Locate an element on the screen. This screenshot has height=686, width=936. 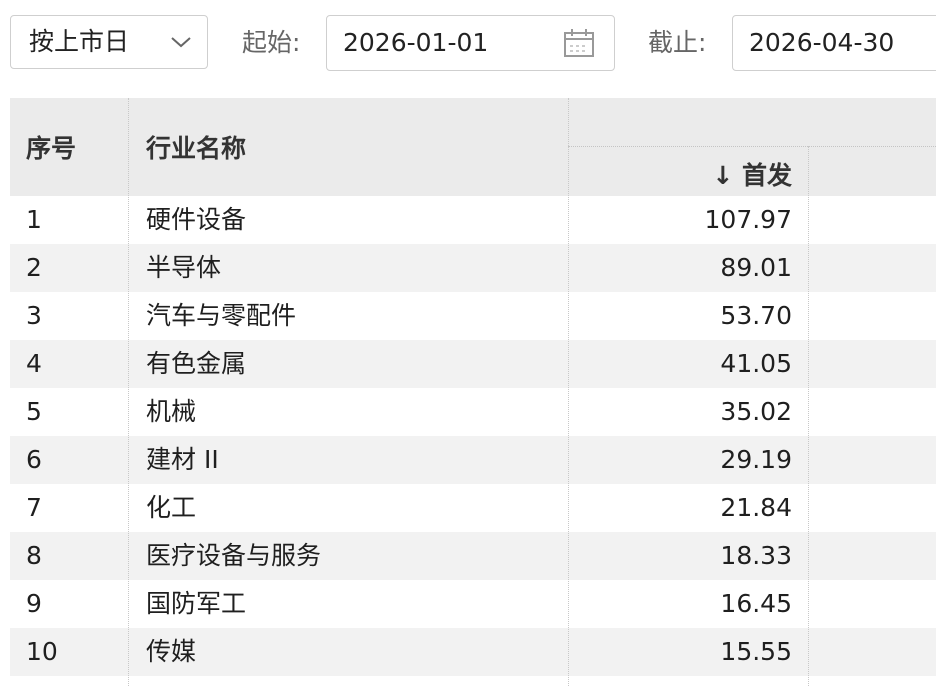
column-header-index: 序号 is located at coordinates (51, 148).